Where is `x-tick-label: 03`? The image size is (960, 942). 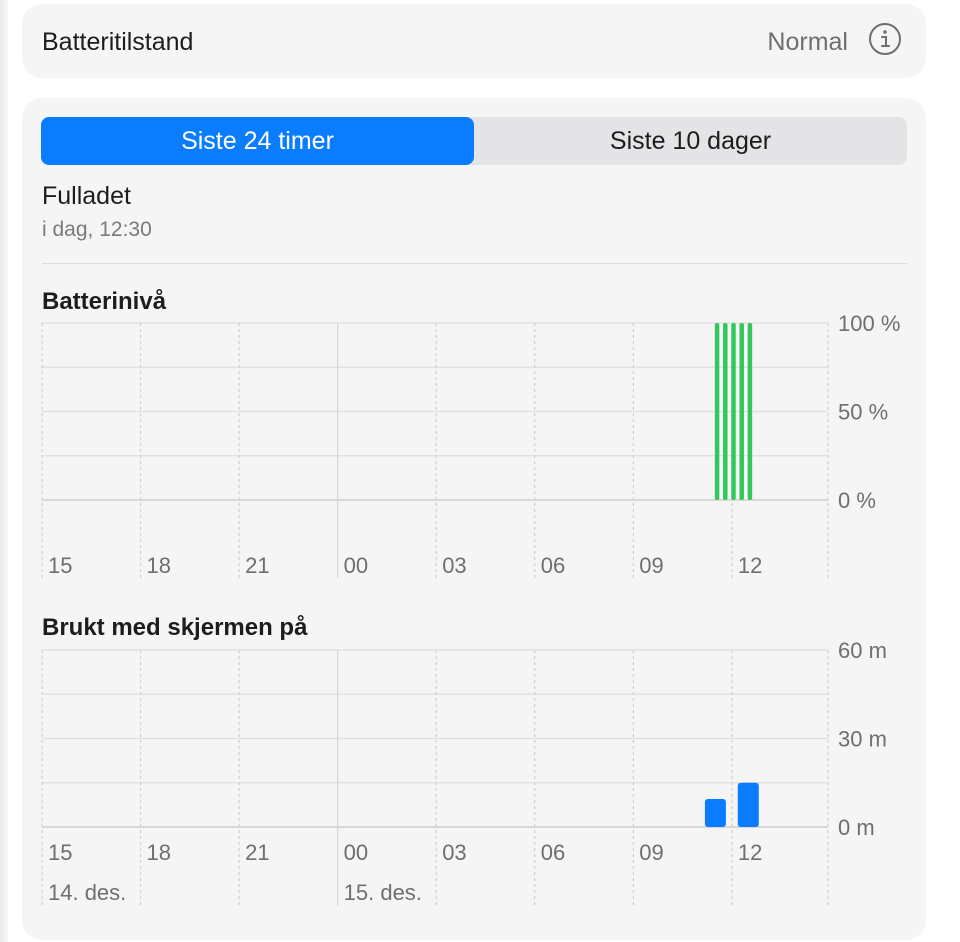
x-tick-label: 03 is located at coordinates (454, 852).